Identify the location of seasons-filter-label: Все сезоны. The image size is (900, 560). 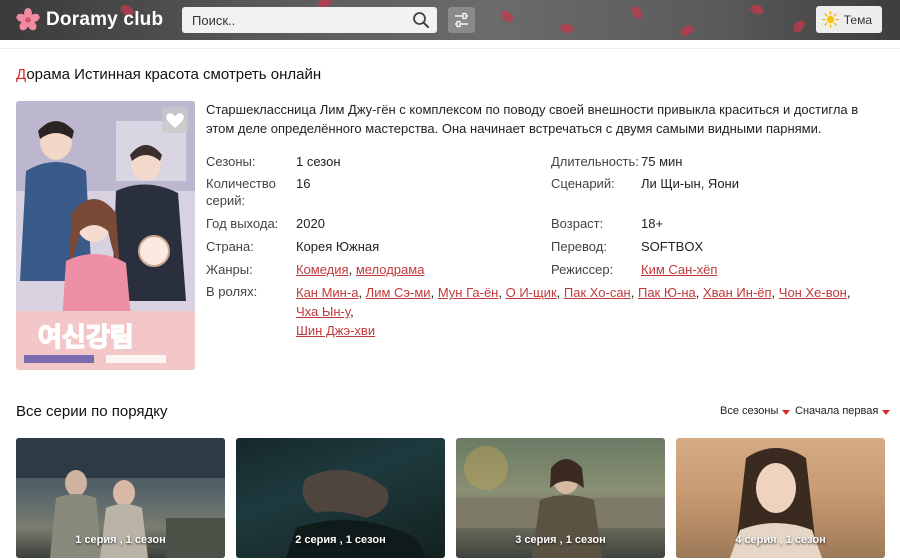
(749, 411).